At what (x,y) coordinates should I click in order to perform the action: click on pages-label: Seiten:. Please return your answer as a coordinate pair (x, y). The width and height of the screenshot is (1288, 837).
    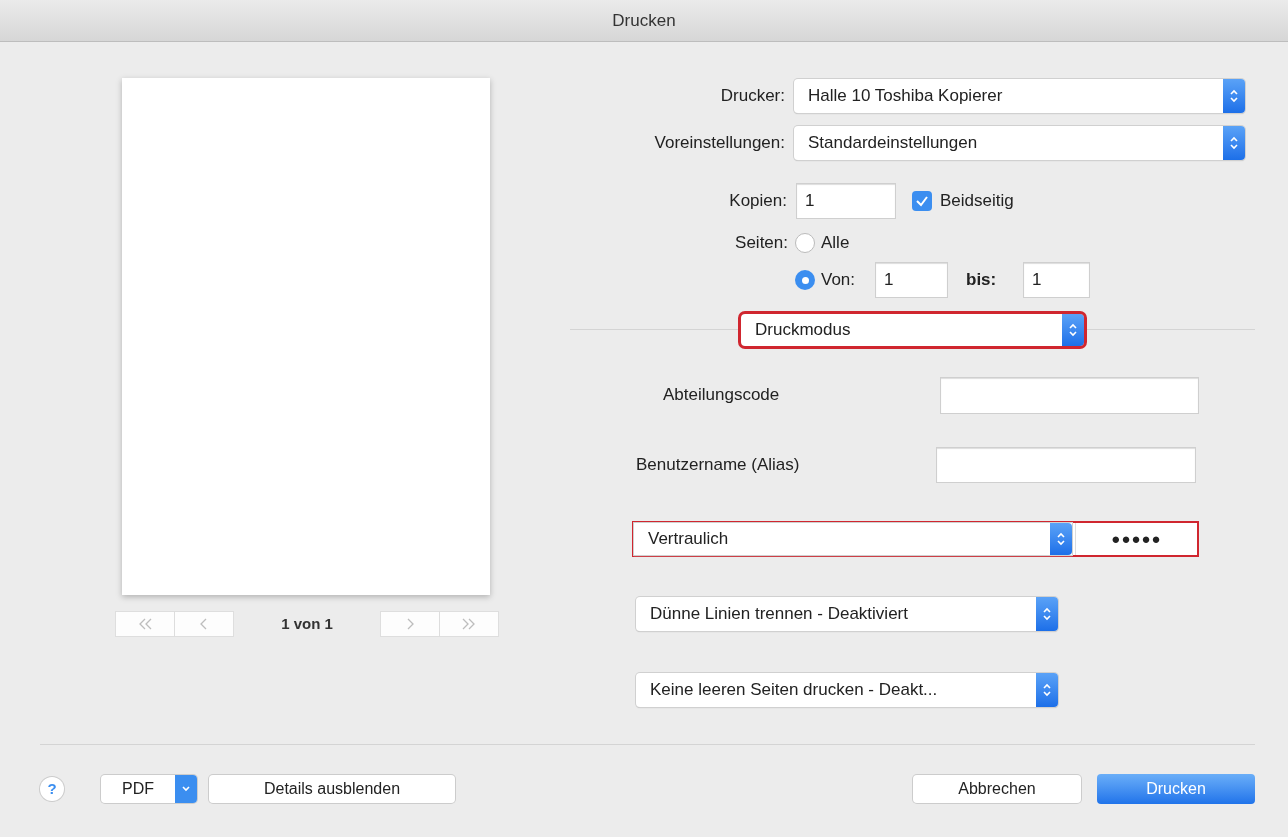
    Looking at the image, I should click on (761, 243).